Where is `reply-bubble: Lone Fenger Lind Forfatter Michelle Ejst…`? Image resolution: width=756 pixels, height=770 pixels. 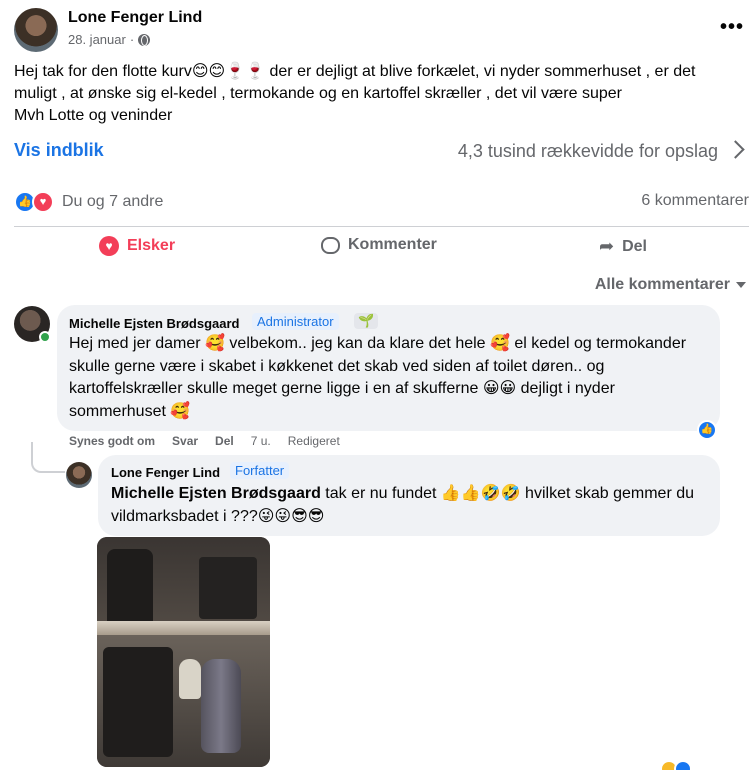
reply-bubble: Lone Fenger Lind Forfatter Michelle Ejst… is located at coordinates (409, 495).